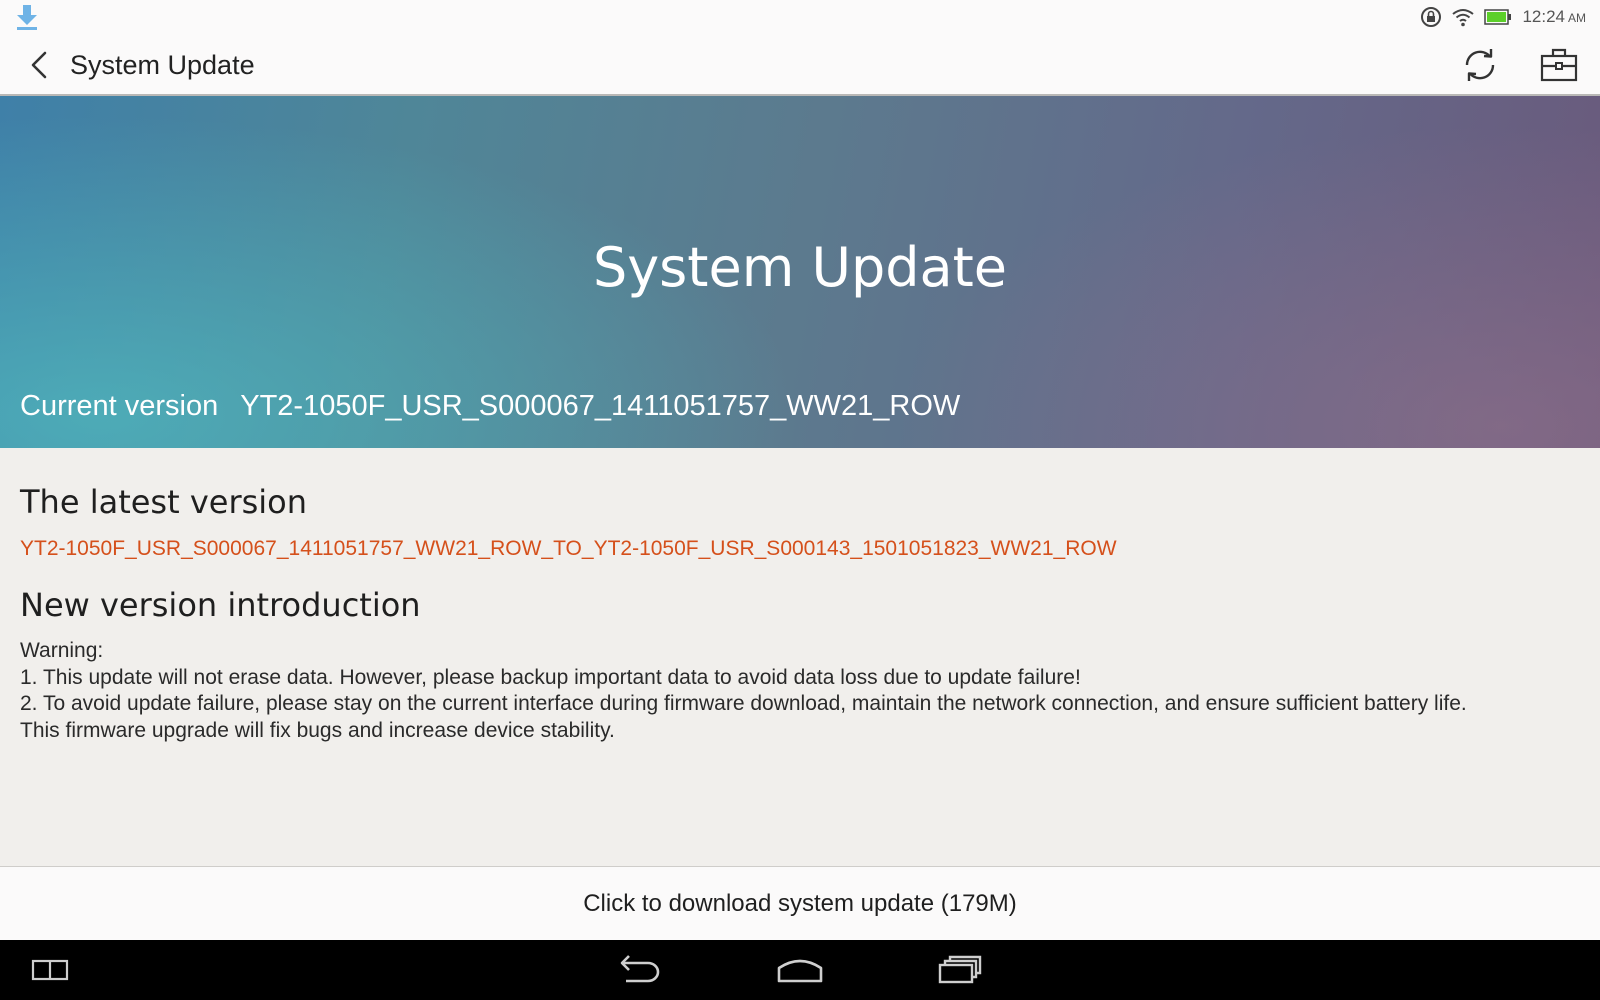  Describe the element at coordinates (1480, 65) in the screenshot. I see `refresh-icon` at that location.